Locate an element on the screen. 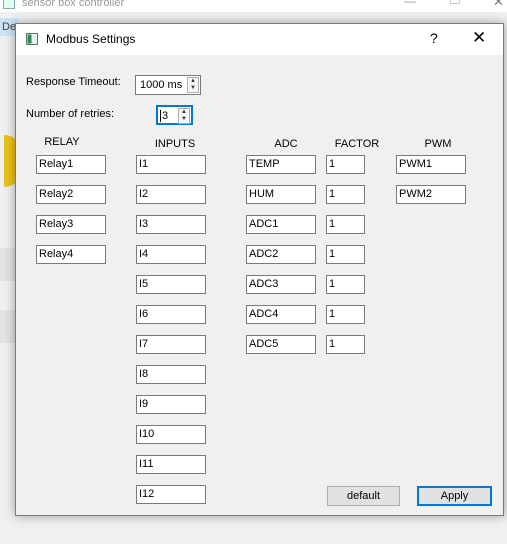 Image resolution: width=507 pixels, height=544 pixels. close-button: ✕ is located at coordinates (479, 38).